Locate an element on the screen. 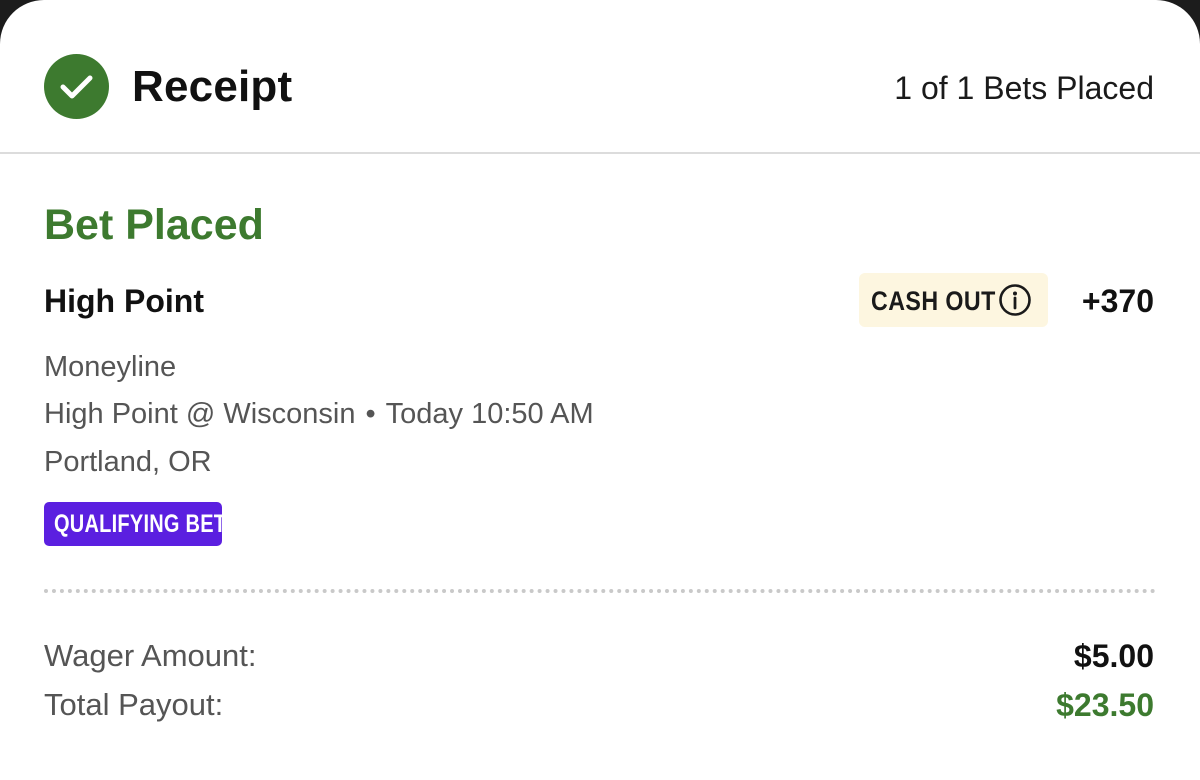 The height and width of the screenshot is (780, 1200). cash-out-button: CASH OUT is located at coordinates (953, 300).